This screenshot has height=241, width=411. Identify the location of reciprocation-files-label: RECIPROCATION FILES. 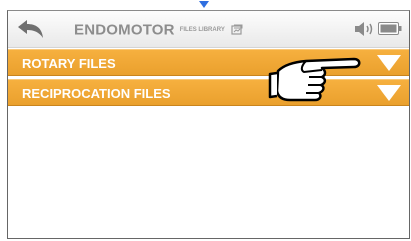
(96, 93).